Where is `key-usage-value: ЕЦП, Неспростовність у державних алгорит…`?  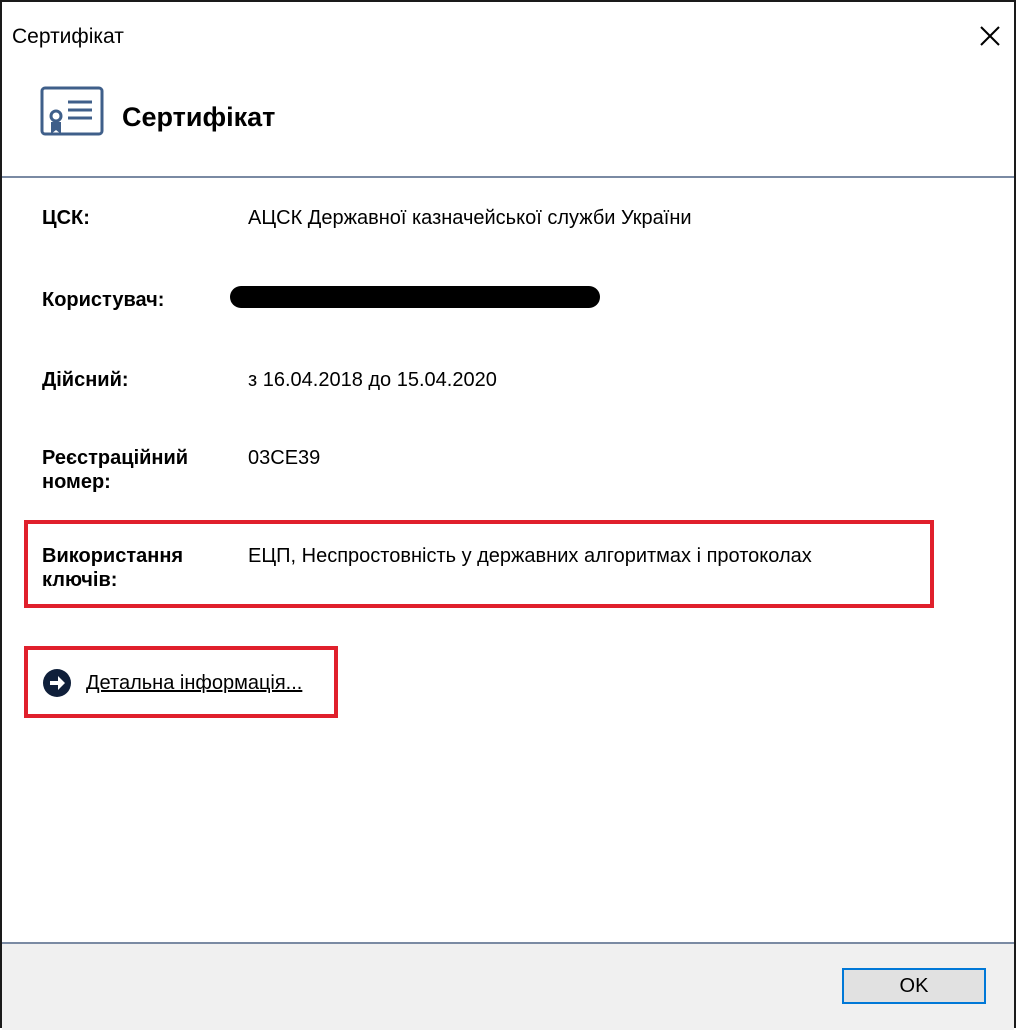 key-usage-value: ЕЦП, Неспростовність у державних алгорит… is located at coordinates (530, 556).